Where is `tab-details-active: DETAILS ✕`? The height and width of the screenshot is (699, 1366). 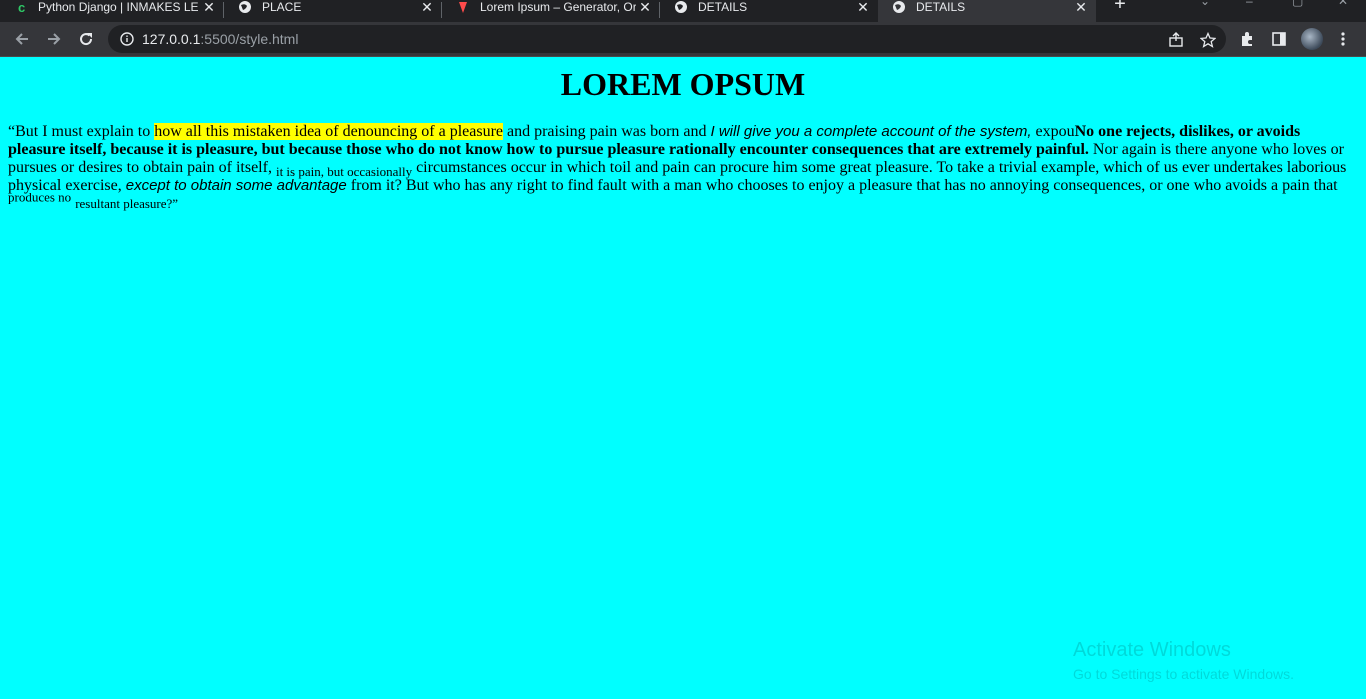 tab-details-active: DETAILS ✕ is located at coordinates (987, 11).